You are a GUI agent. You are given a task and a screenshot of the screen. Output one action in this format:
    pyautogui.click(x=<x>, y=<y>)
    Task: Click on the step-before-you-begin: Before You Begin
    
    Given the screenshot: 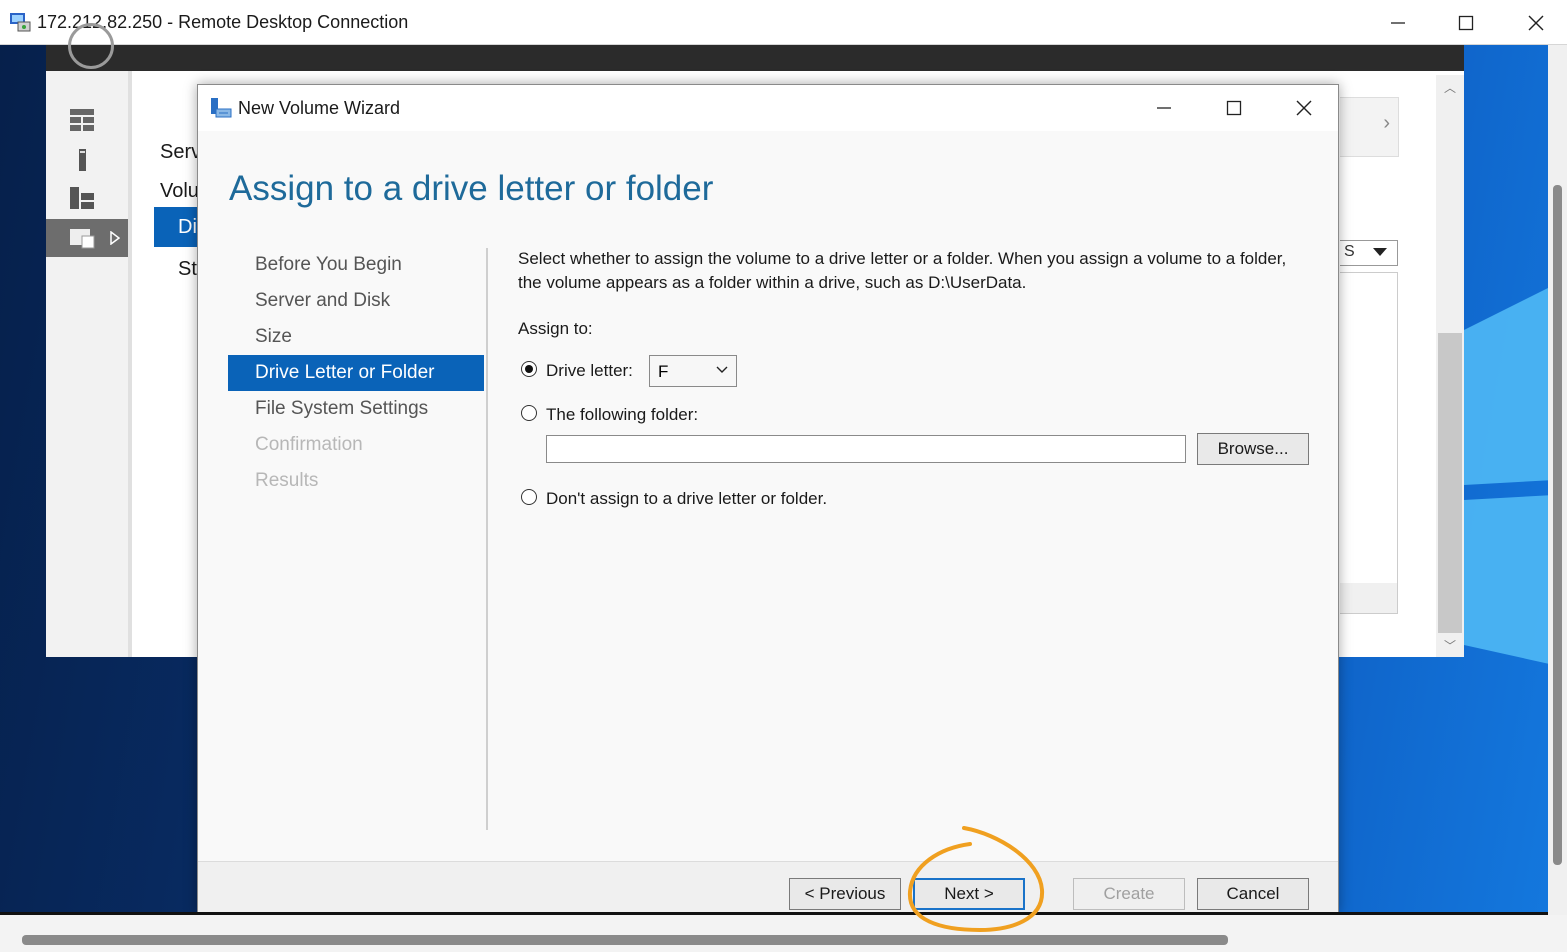 What is the action you would take?
    pyautogui.click(x=356, y=265)
    